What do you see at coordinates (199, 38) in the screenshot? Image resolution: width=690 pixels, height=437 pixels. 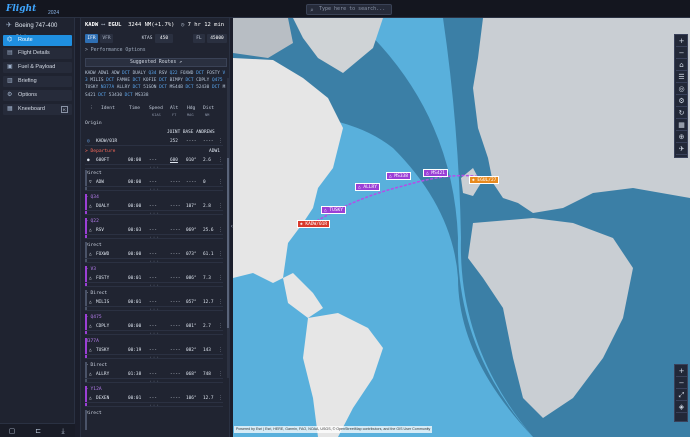 I see `altitude-unit-select: FL` at bounding box center [199, 38].